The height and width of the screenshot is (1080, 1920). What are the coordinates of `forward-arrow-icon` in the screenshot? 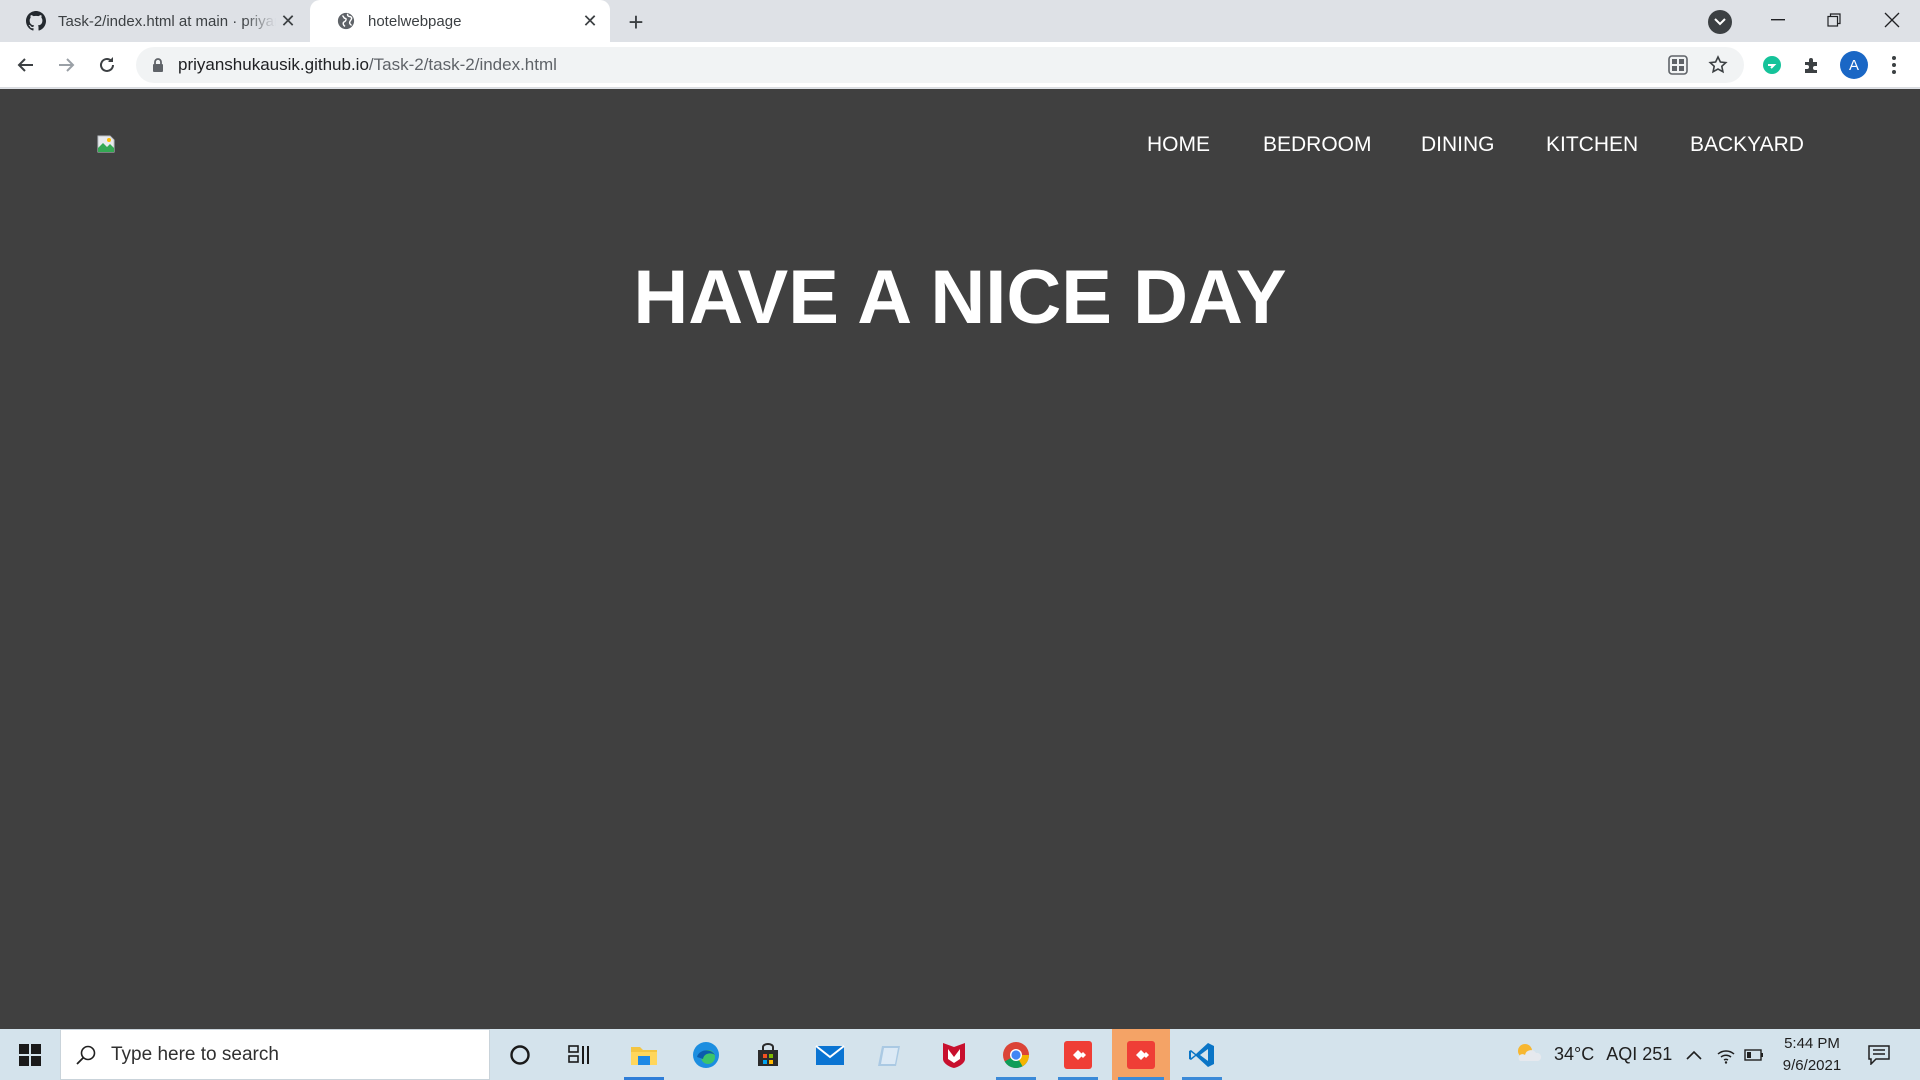 It's located at (66, 65).